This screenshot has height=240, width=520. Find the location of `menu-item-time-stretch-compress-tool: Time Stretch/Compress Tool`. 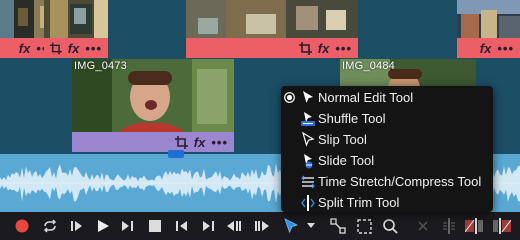

menu-item-time-stretch-compress-tool: Time Stretch/Compress Tool is located at coordinates (387, 181).